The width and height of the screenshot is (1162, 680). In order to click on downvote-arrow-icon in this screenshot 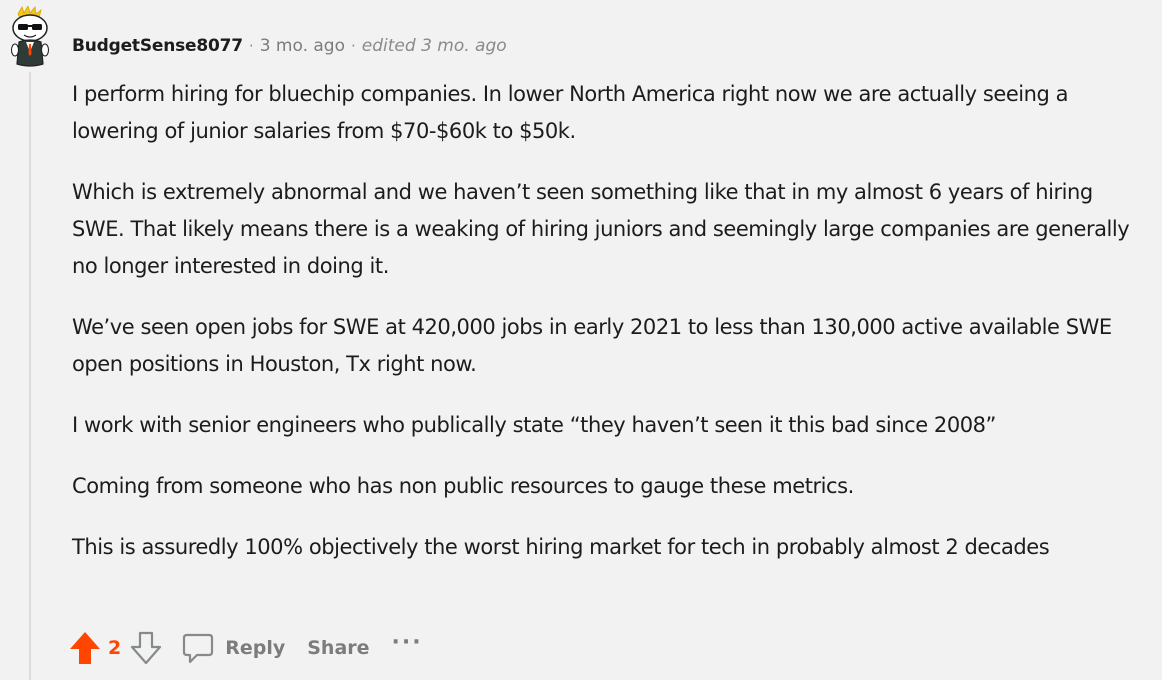, I will do `click(146, 648)`.